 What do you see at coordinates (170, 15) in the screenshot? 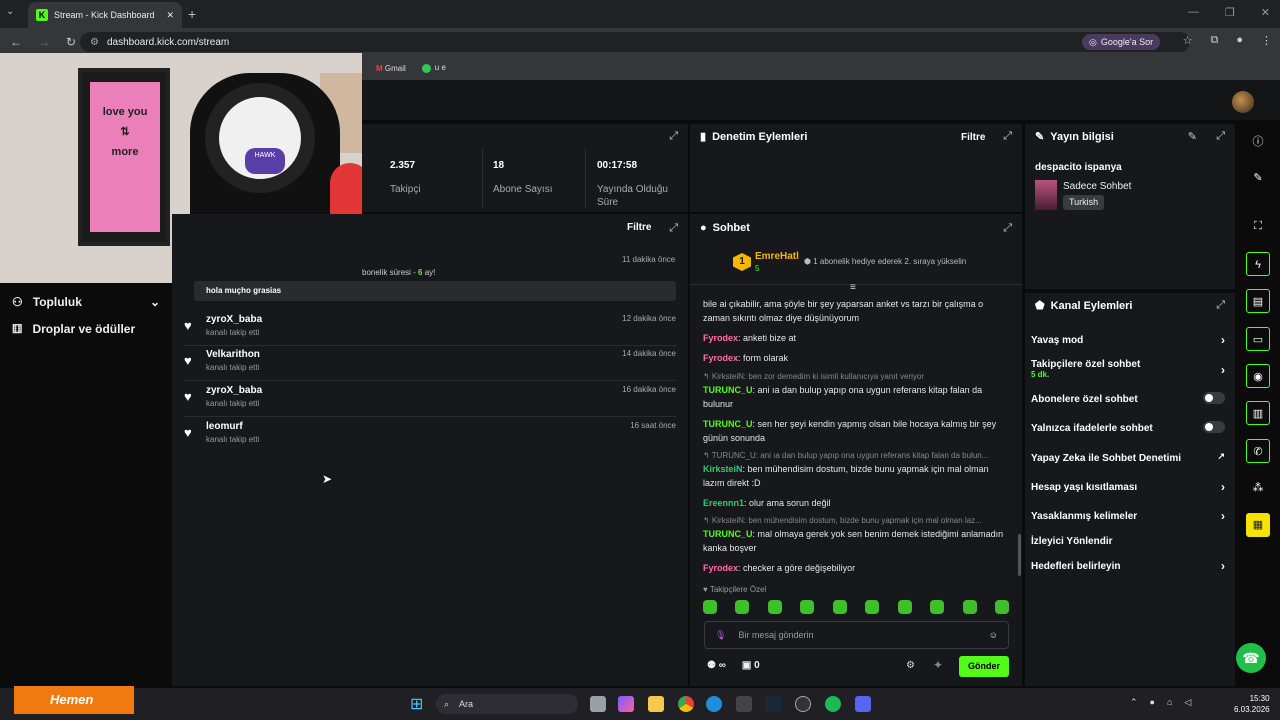
I see `close-tab-icon: ✕` at bounding box center [170, 15].